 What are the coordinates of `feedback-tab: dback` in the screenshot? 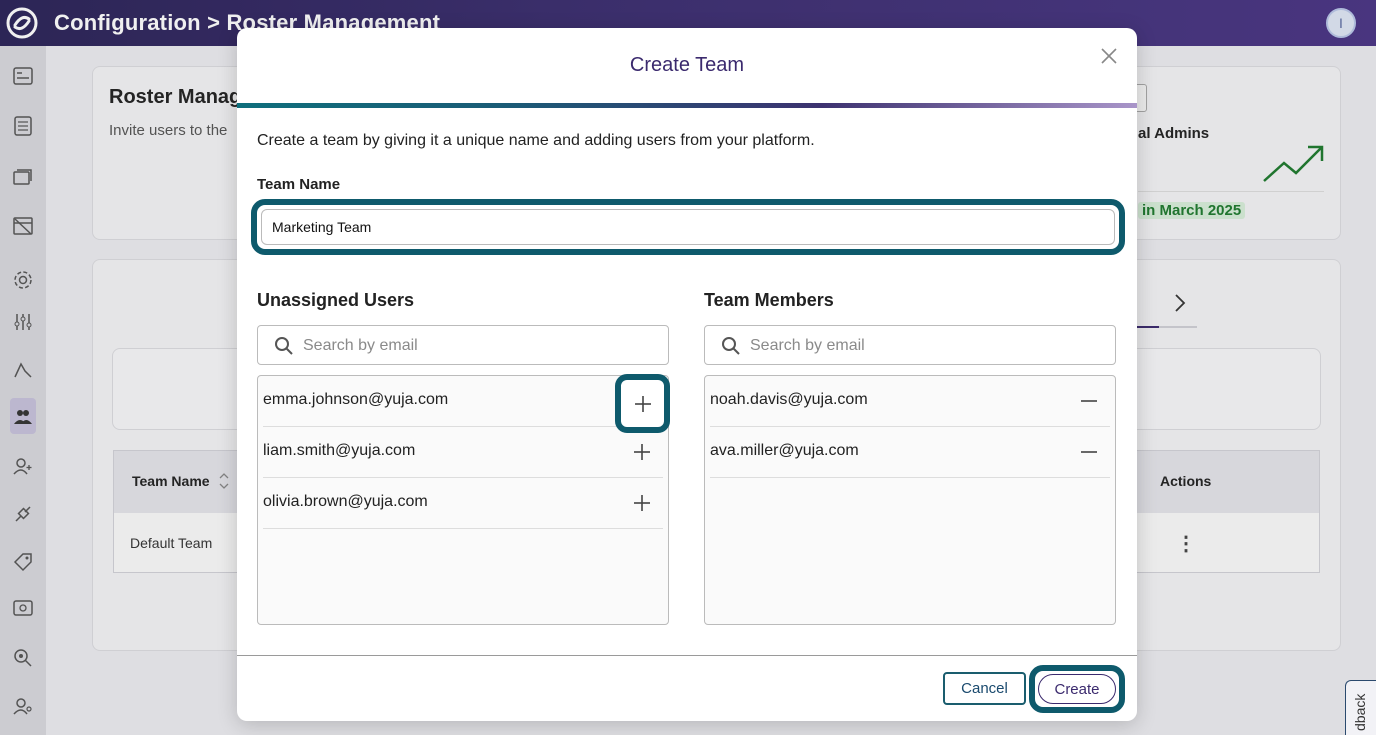 It's located at (1360, 707).